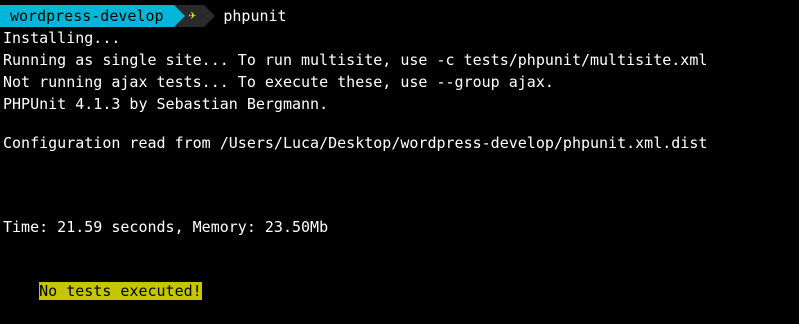  What do you see at coordinates (255, 16) in the screenshot?
I see `prompt-command: phpunit` at bounding box center [255, 16].